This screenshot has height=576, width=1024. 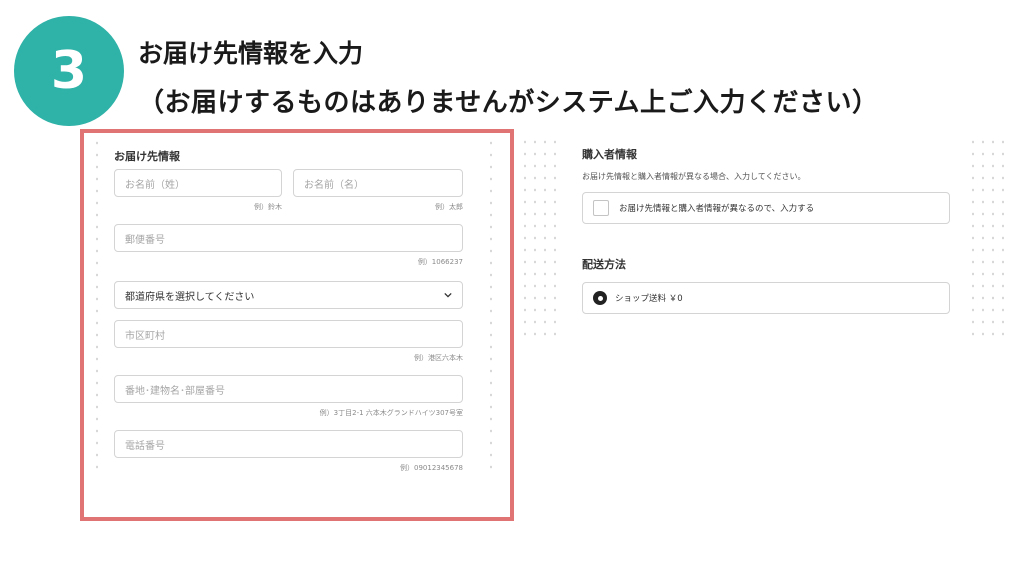 I want to click on step-subtitle: （お届けするものはありませんがシステム上ご入力ください）, so click(x=508, y=103).